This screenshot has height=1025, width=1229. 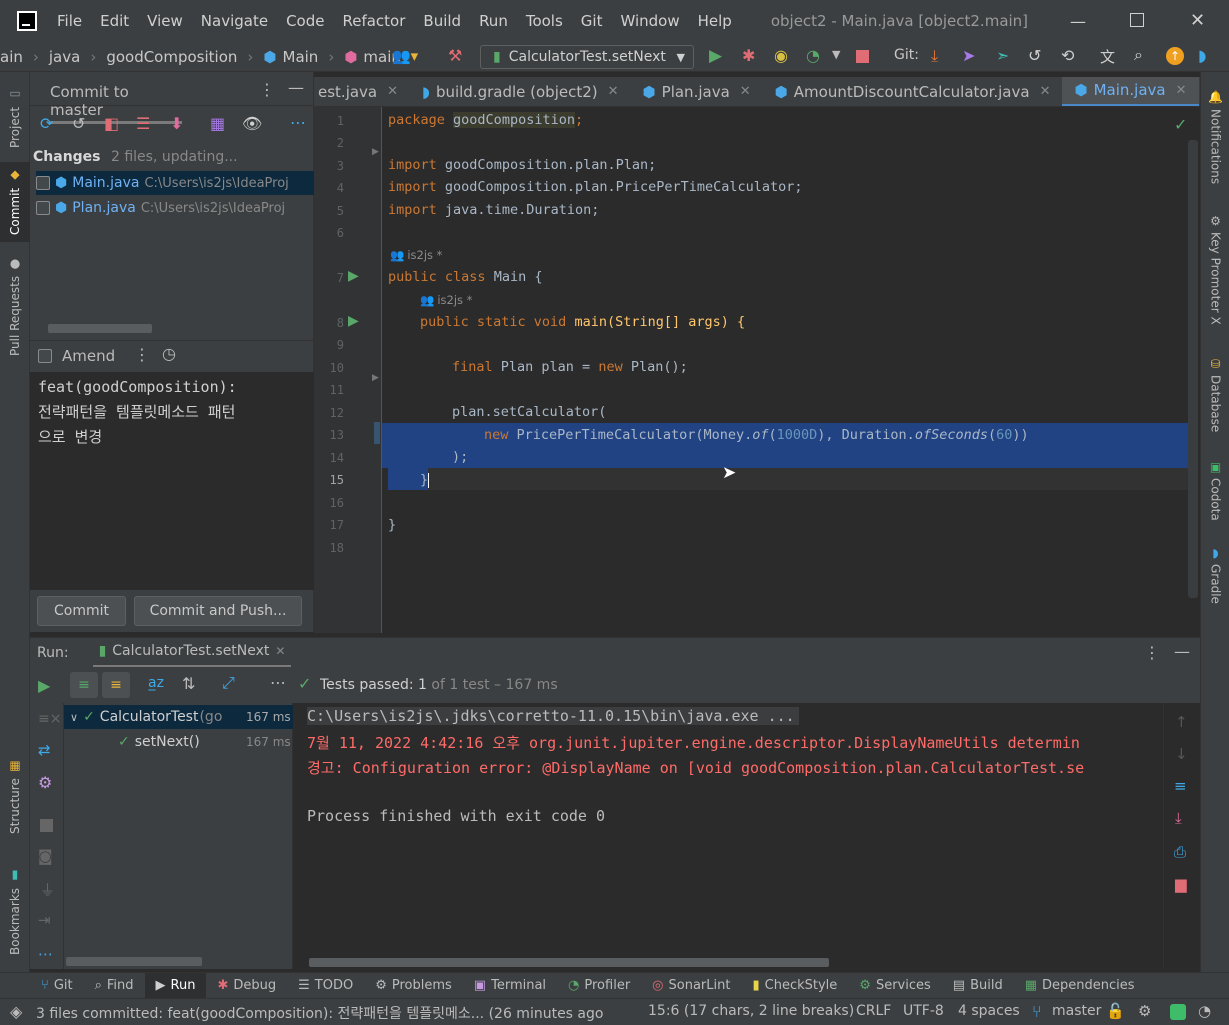 What do you see at coordinates (873, 1011) in the screenshot?
I see `line-separator: CRLF` at bounding box center [873, 1011].